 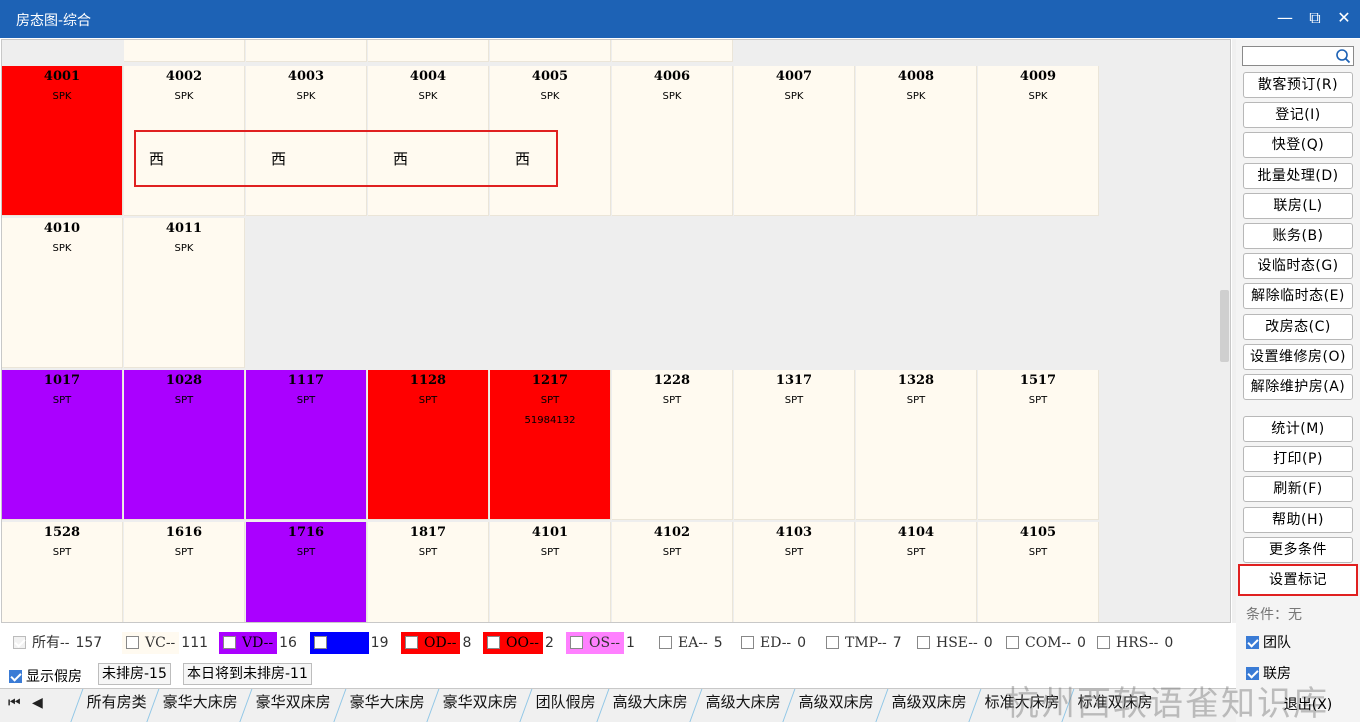 I want to click on room-cell: 4010 SPK, so click(x=62, y=293).